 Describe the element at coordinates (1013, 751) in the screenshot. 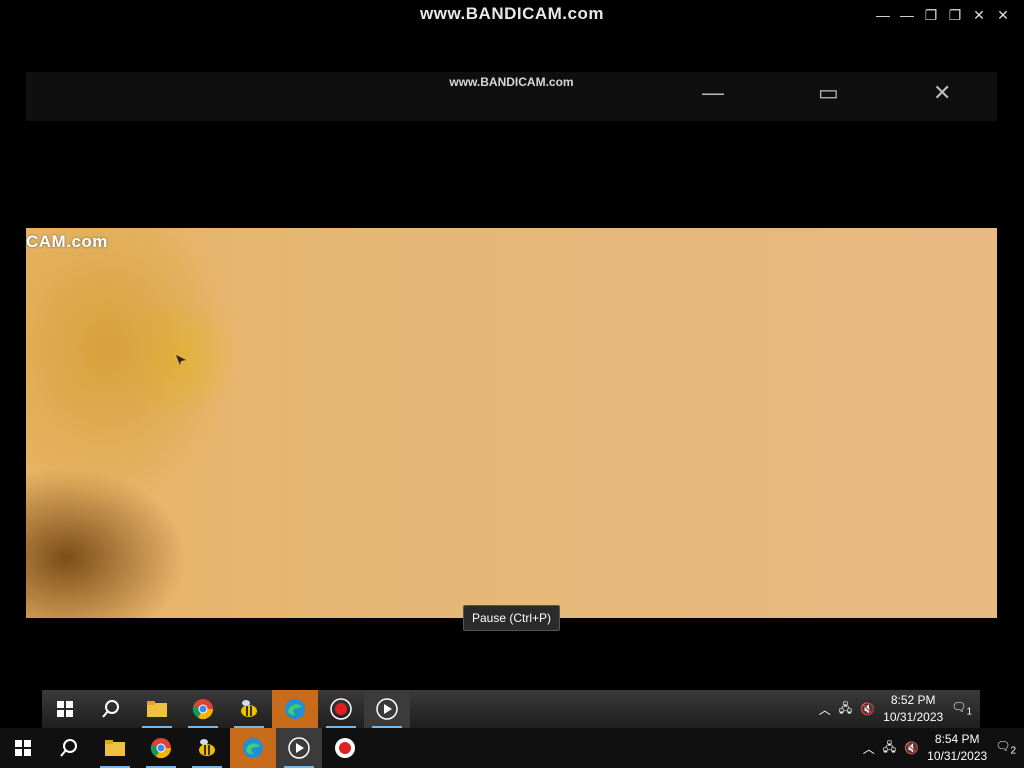

I see `notification-count: 2` at that location.